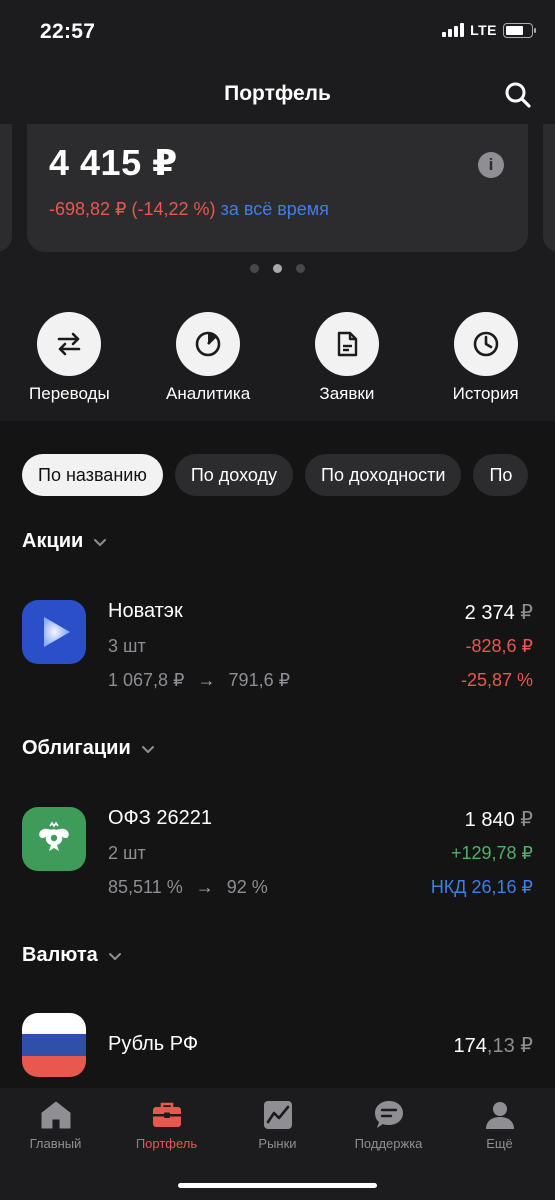  I want to click on page-dot-active, so click(277, 268).